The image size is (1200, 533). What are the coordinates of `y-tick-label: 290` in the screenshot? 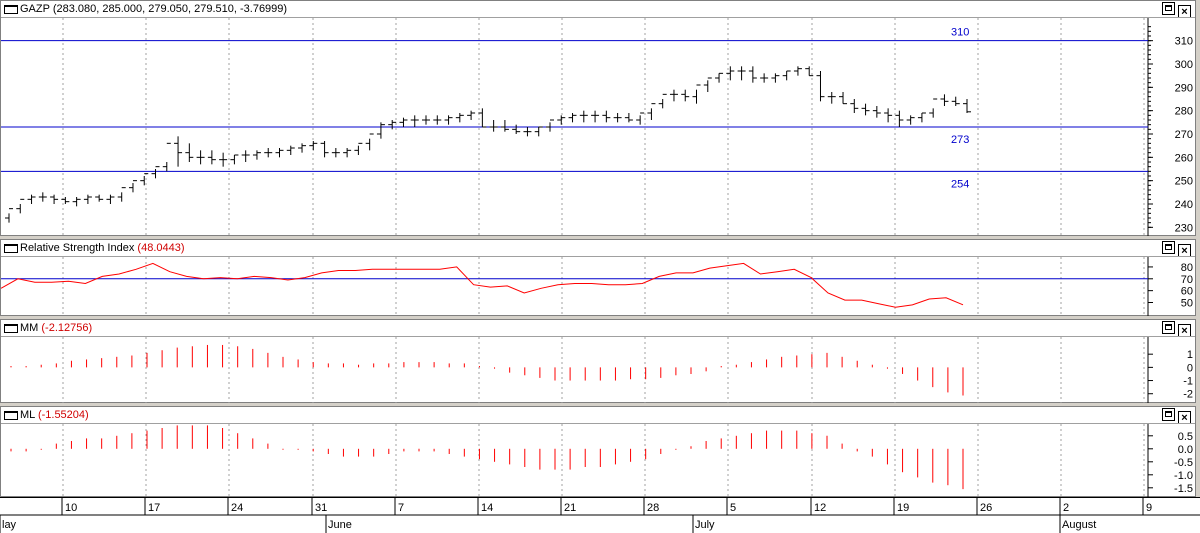 It's located at (1184, 88).